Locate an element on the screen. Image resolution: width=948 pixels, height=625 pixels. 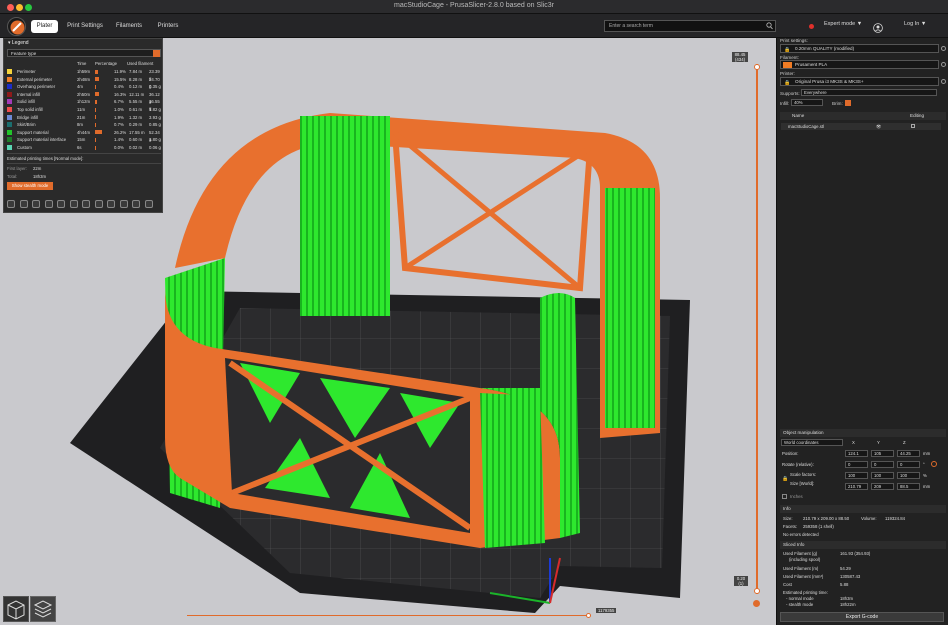
scale-z-input: 100 is located at coordinates (908, 475).